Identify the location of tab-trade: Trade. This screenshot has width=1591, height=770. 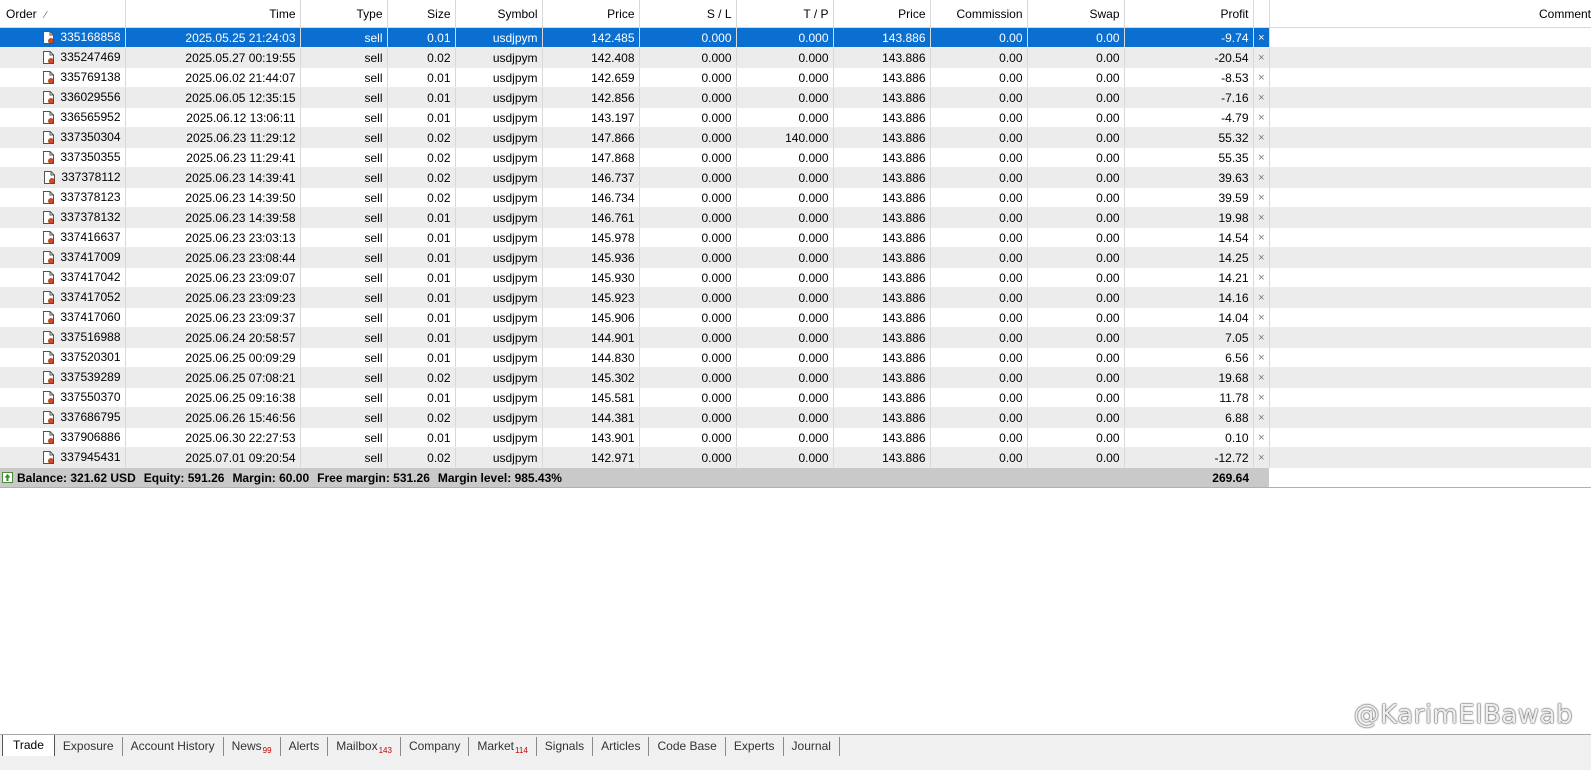
(28, 746).